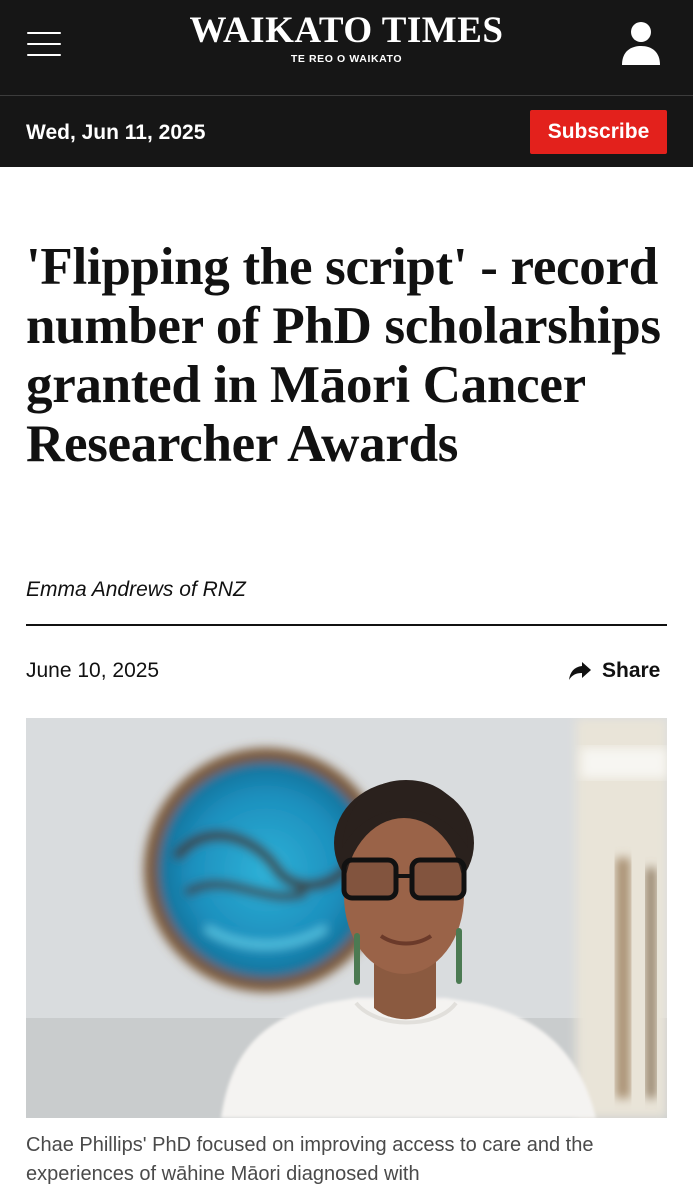 This screenshot has width=693, height=1200. Describe the element at coordinates (346, 30) in the screenshot. I see `logo-title: WAIKATO TIMES` at that location.